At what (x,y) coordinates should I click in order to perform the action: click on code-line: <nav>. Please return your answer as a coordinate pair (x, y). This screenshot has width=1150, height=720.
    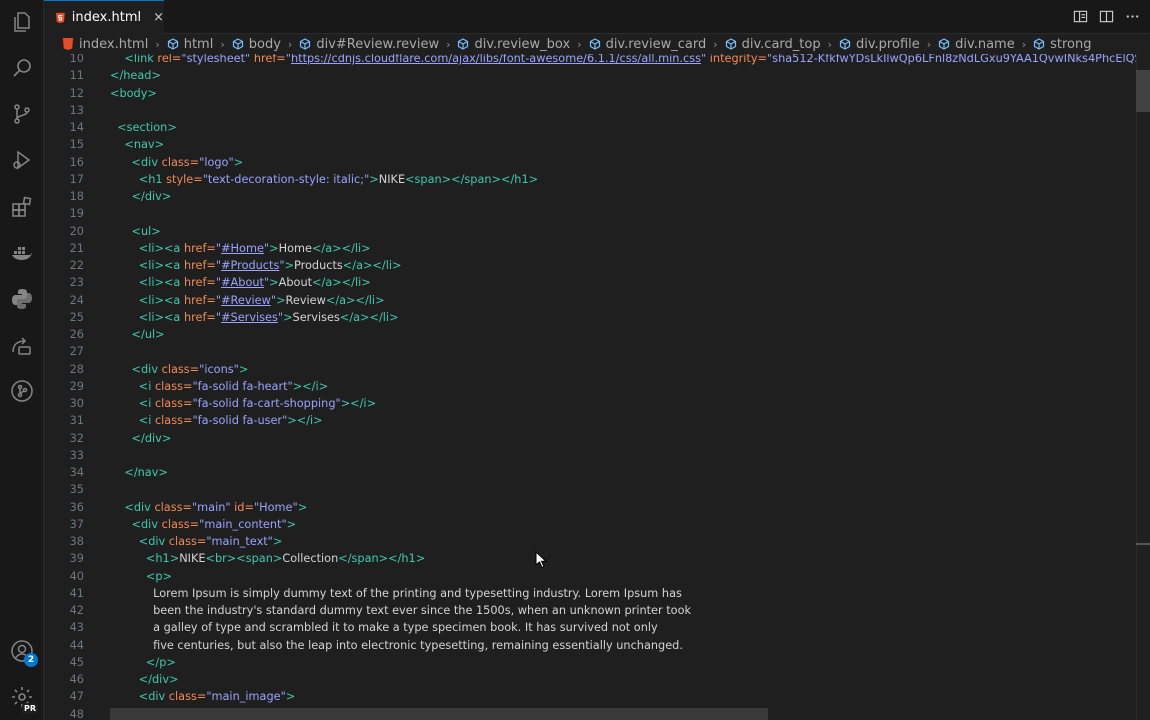
    Looking at the image, I should click on (623, 144).